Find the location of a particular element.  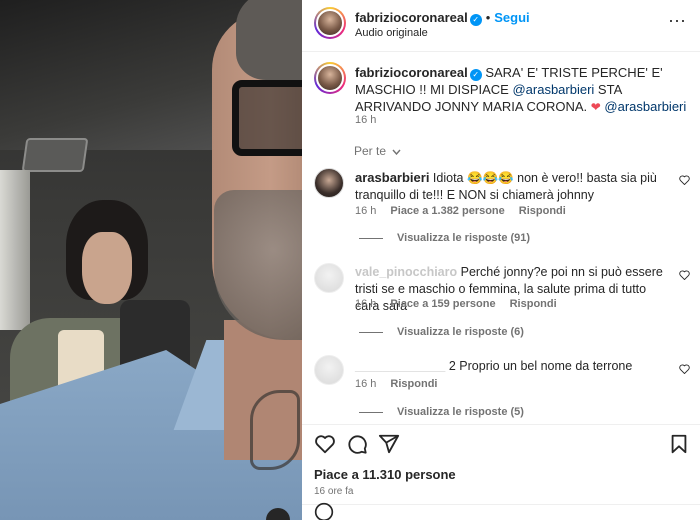

caption-mention-2: @arasbarbieri is located at coordinates (645, 106).